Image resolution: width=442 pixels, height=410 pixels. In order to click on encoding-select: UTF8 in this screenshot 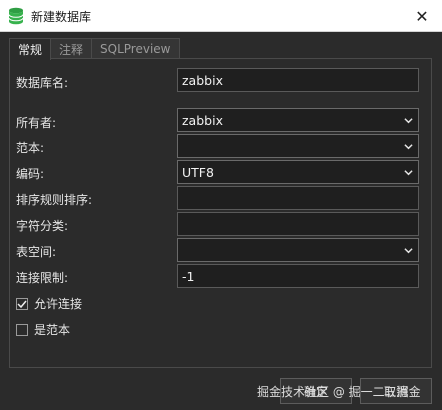, I will do `click(298, 172)`.